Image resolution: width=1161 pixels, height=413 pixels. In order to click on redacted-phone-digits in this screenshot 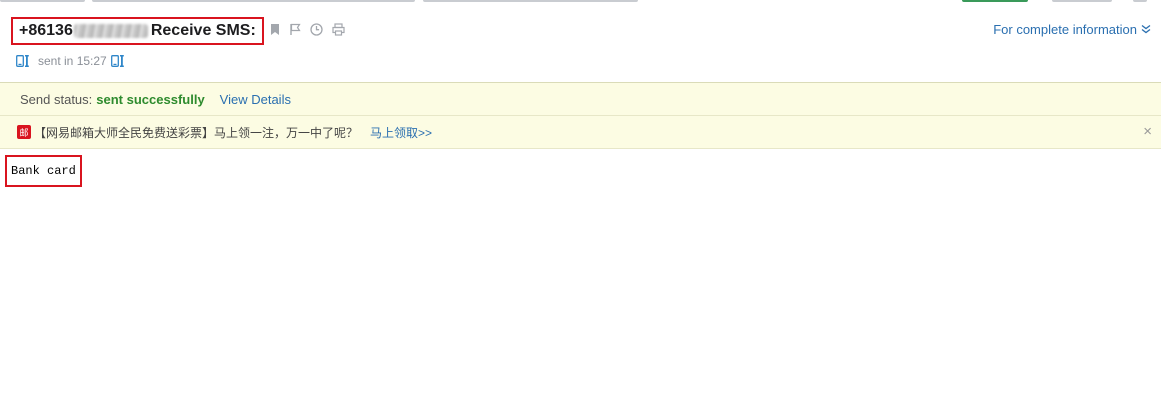, I will do `click(110, 31)`.